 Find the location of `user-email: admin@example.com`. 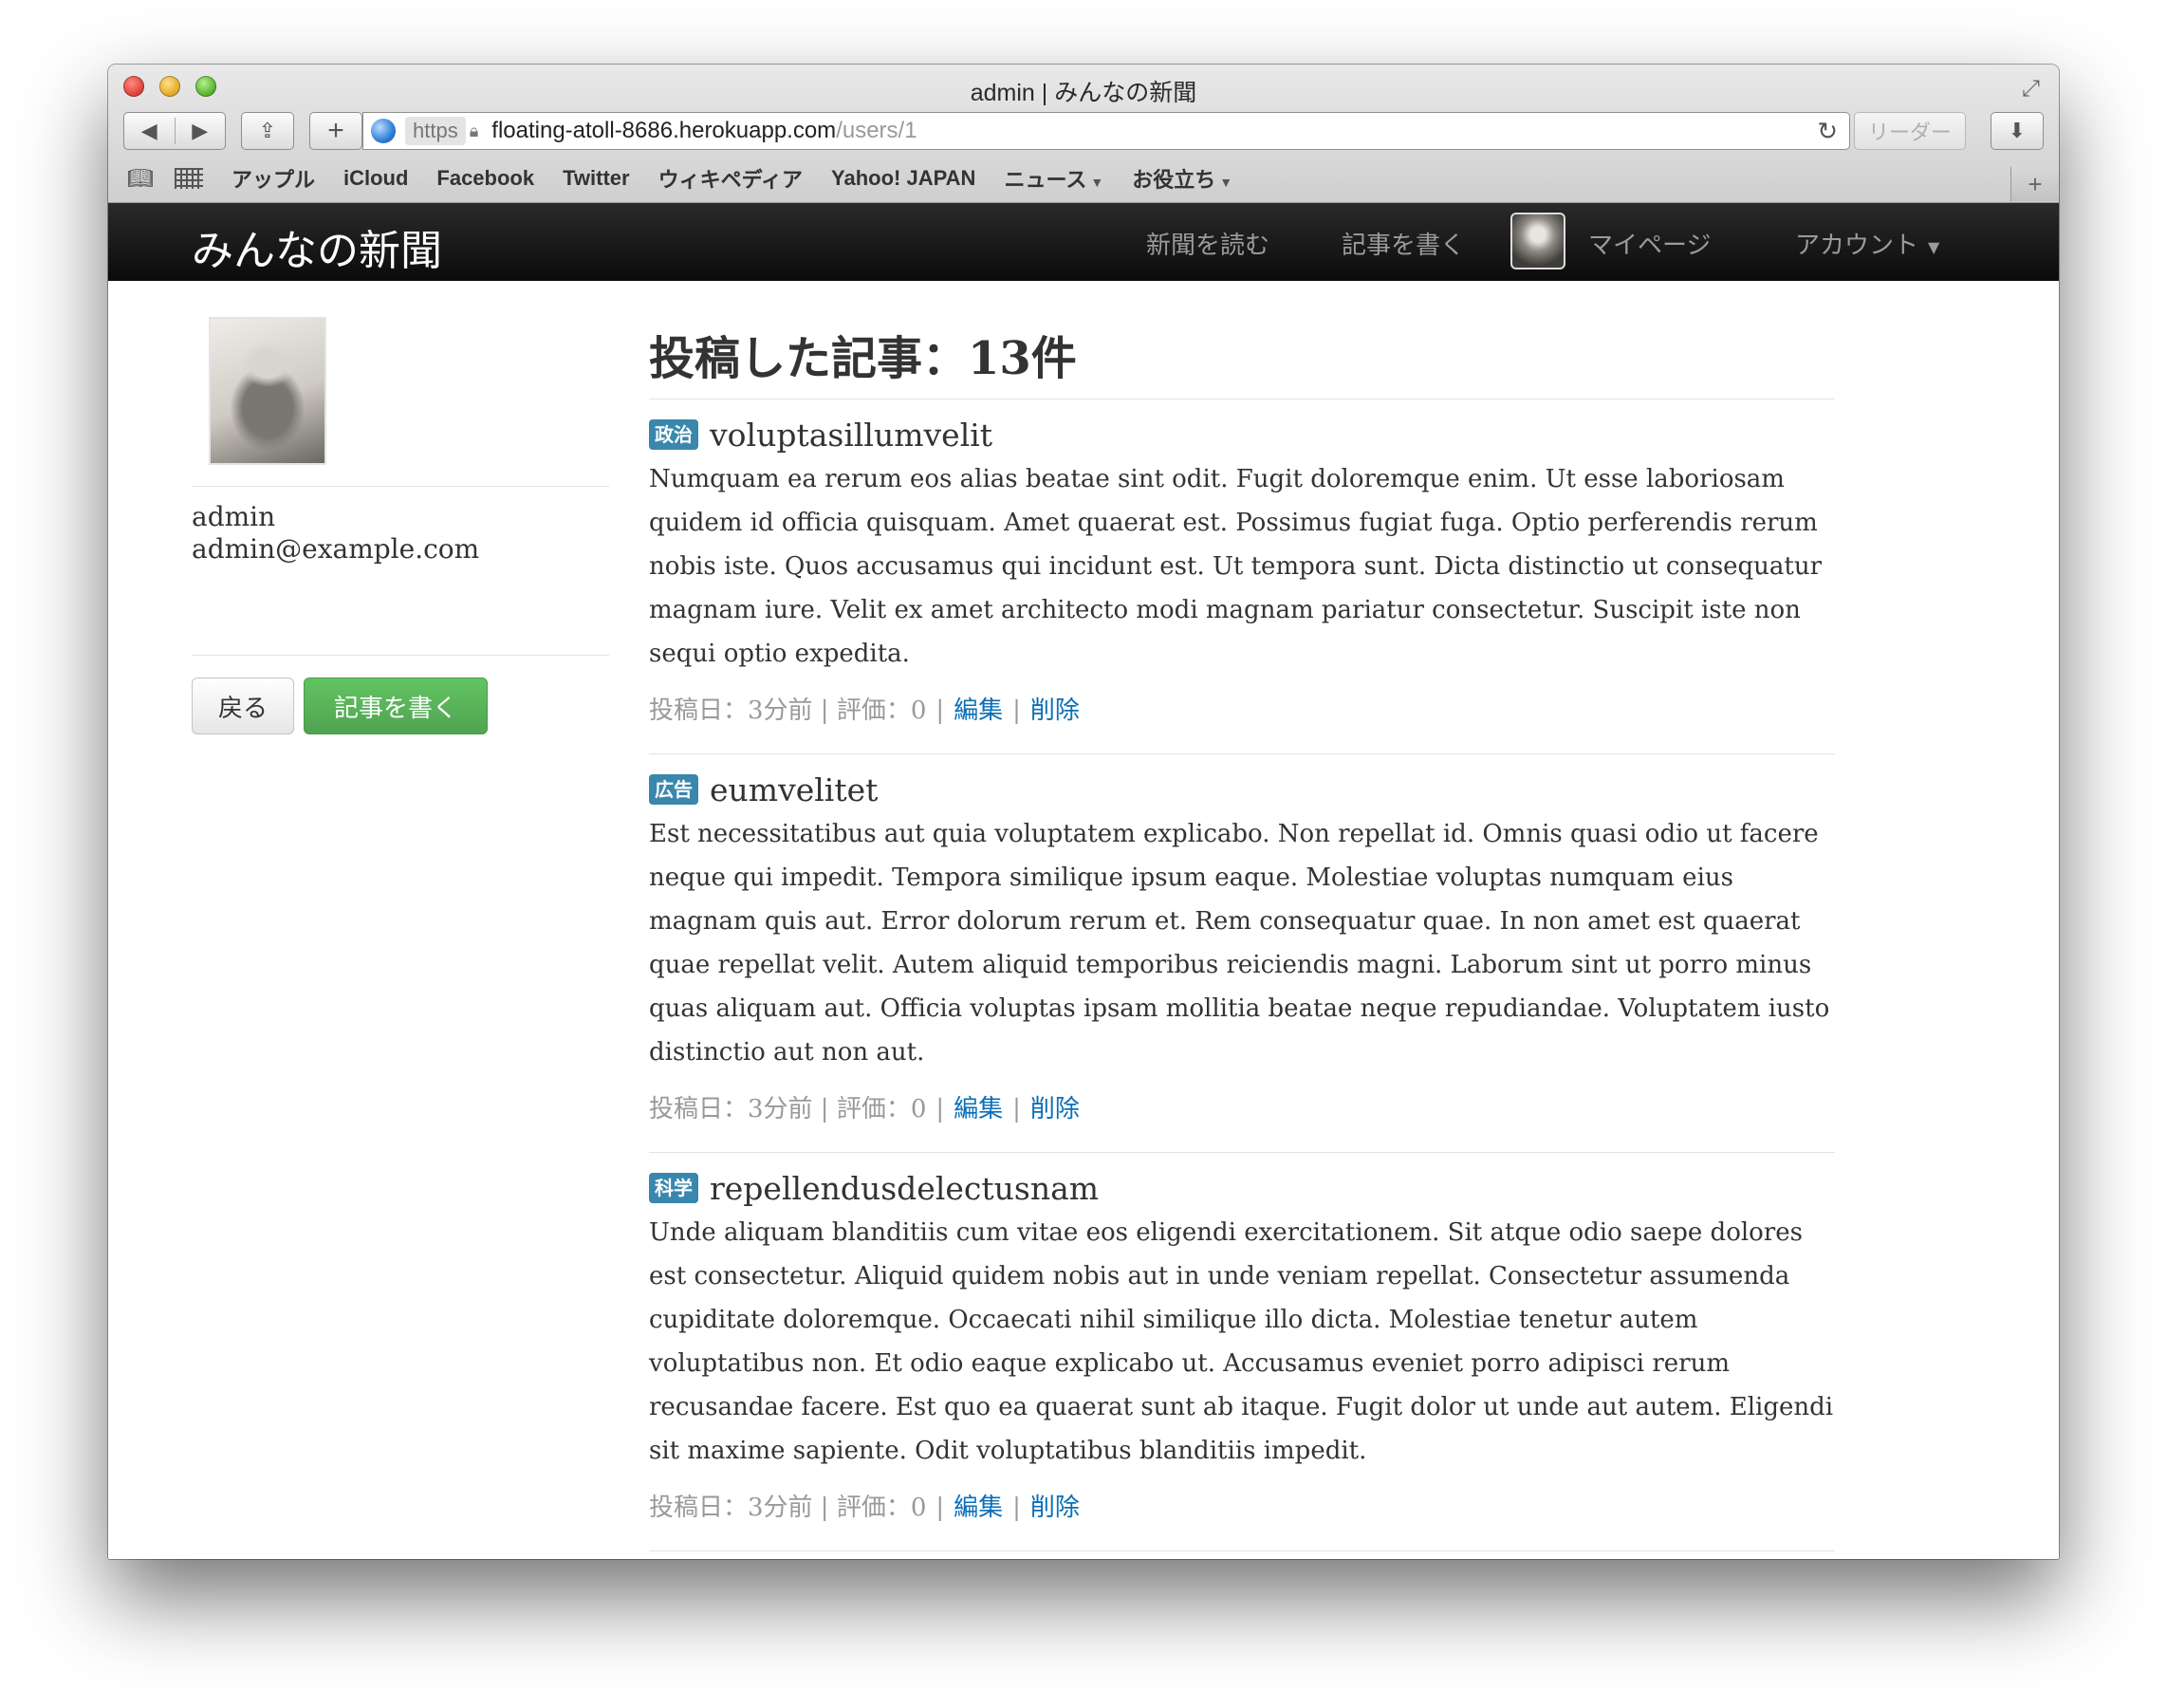

user-email: admin@example.com is located at coordinates (336, 549).